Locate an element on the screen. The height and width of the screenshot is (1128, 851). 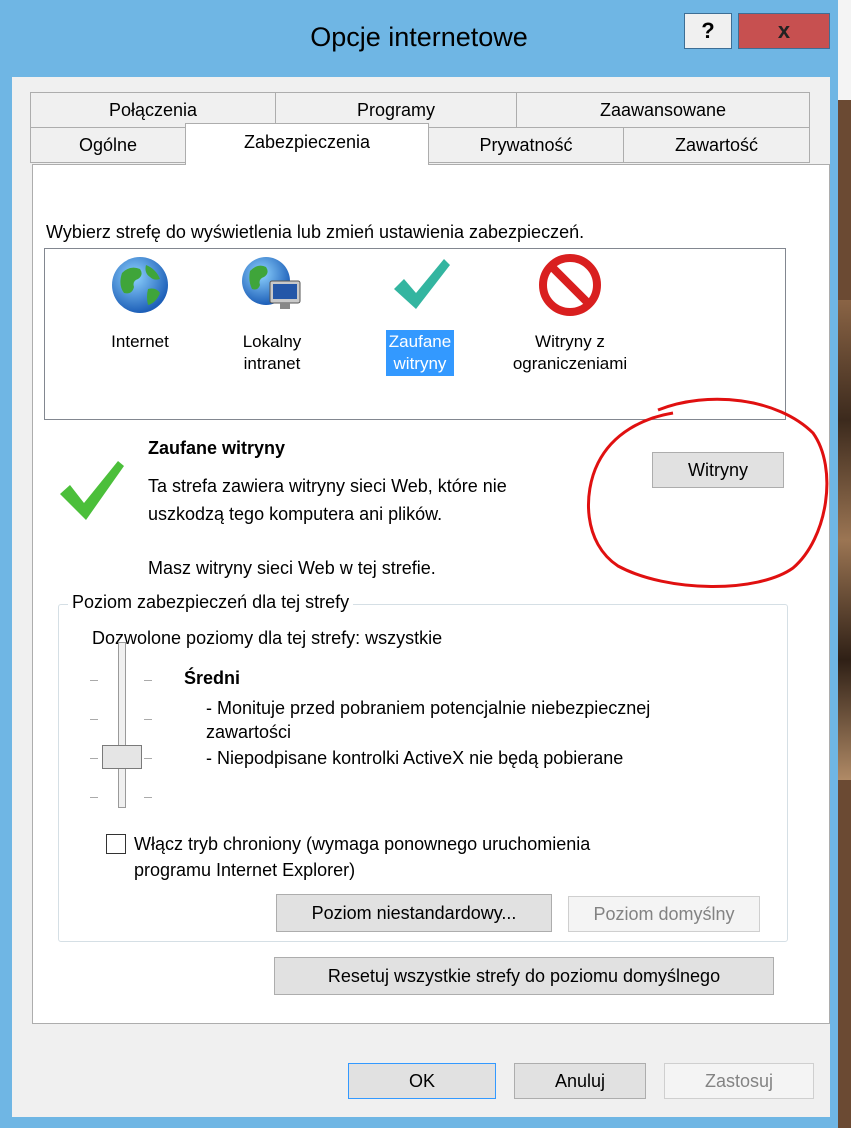
security-level-desc-2: zawartości is located at coordinates (249, 732).